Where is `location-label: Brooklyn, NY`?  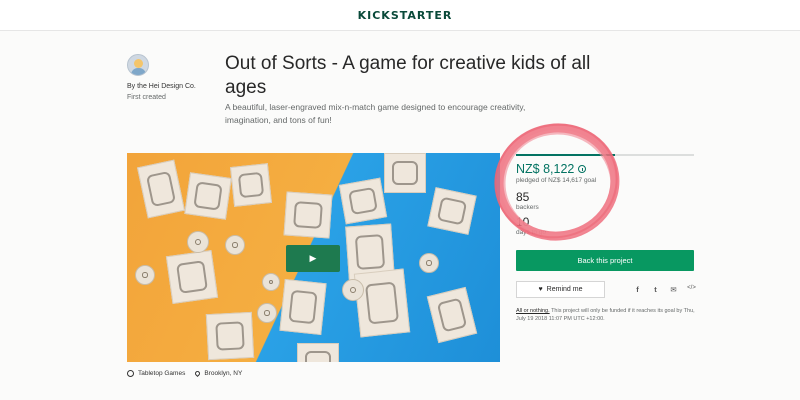 location-label: Brooklyn, NY is located at coordinates (223, 373).